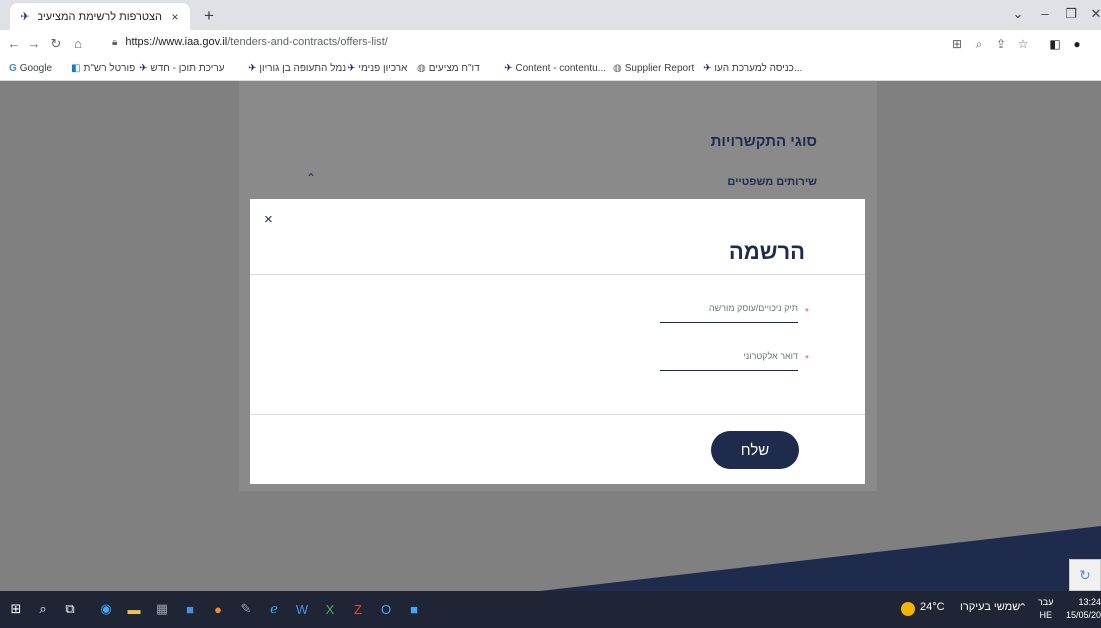  I want to click on edge-icon: ◉, so click(106, 609).